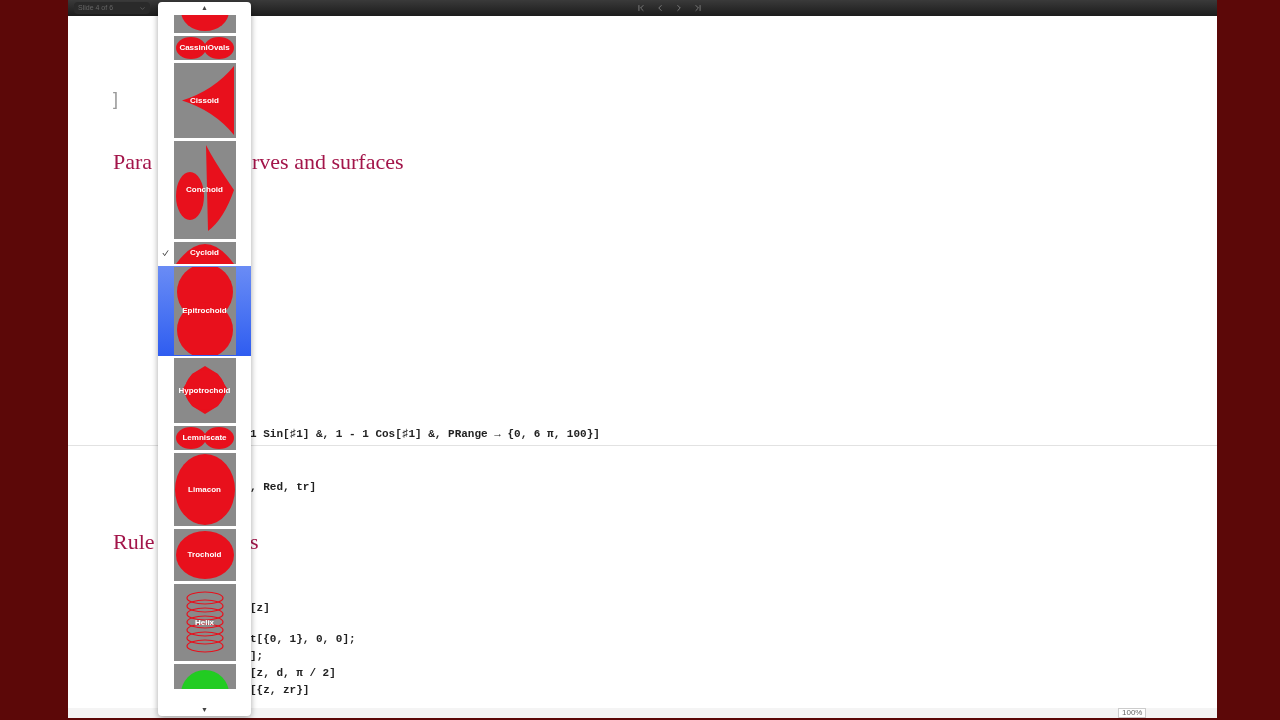  What do you see at coordinates (280, 690) in the screenshot?
I see `code-line: [{z, zr}]` at bounding box center [280, 690].